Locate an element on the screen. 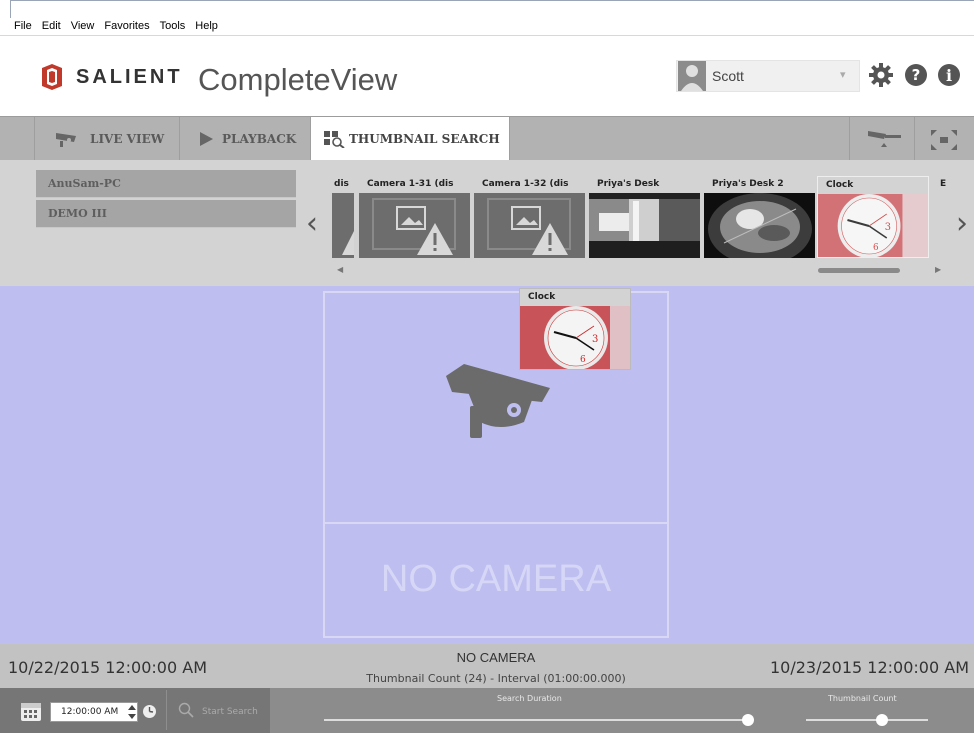 Image resolution: width=974 pixels, height=733 pixels. controls-divider is located at coordinates (166, 710).